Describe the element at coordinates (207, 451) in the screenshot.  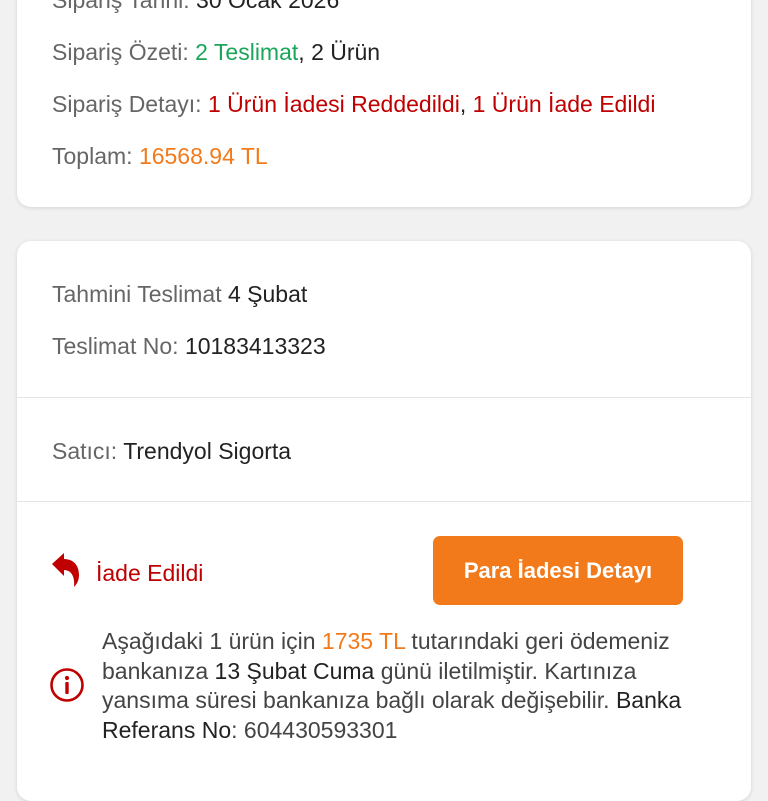
I see `seller-name: Trendyol Sigorta` at that location.